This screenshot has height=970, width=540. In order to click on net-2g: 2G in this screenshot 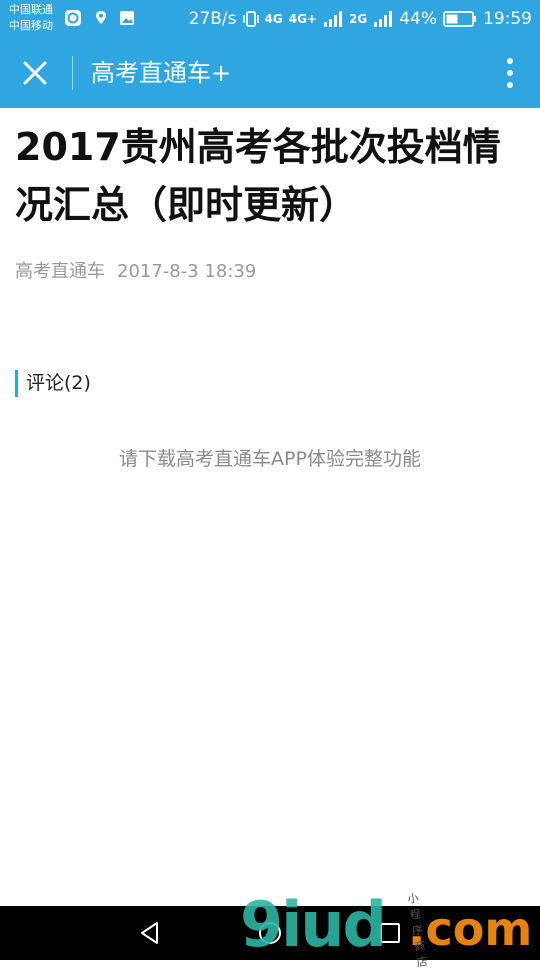, I will do `click(358, 19)`.